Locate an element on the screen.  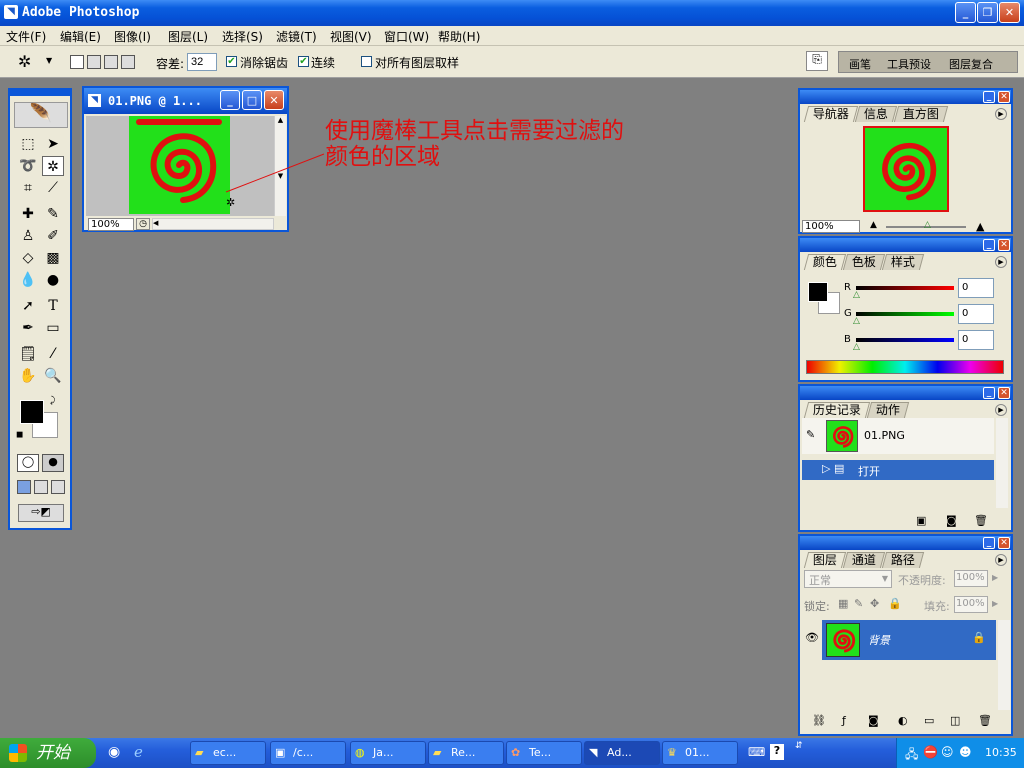
tab-paths: 路径 is located at coordinates (902, 560).